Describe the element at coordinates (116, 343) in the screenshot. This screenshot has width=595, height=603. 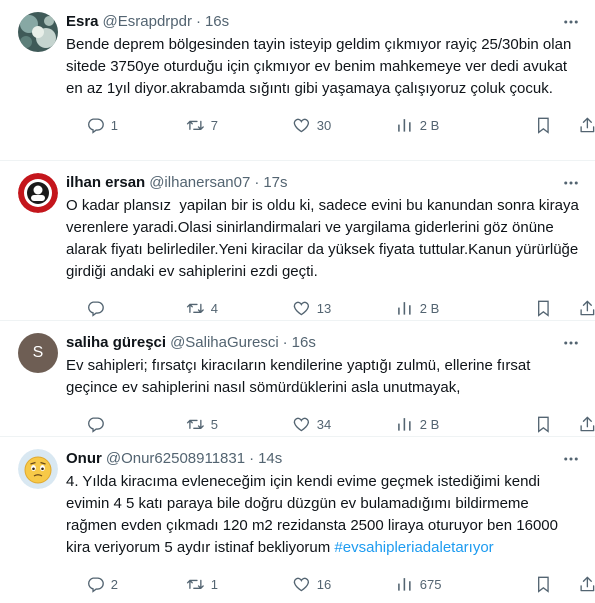
I see `author-name: saliha güreşci` at that location.